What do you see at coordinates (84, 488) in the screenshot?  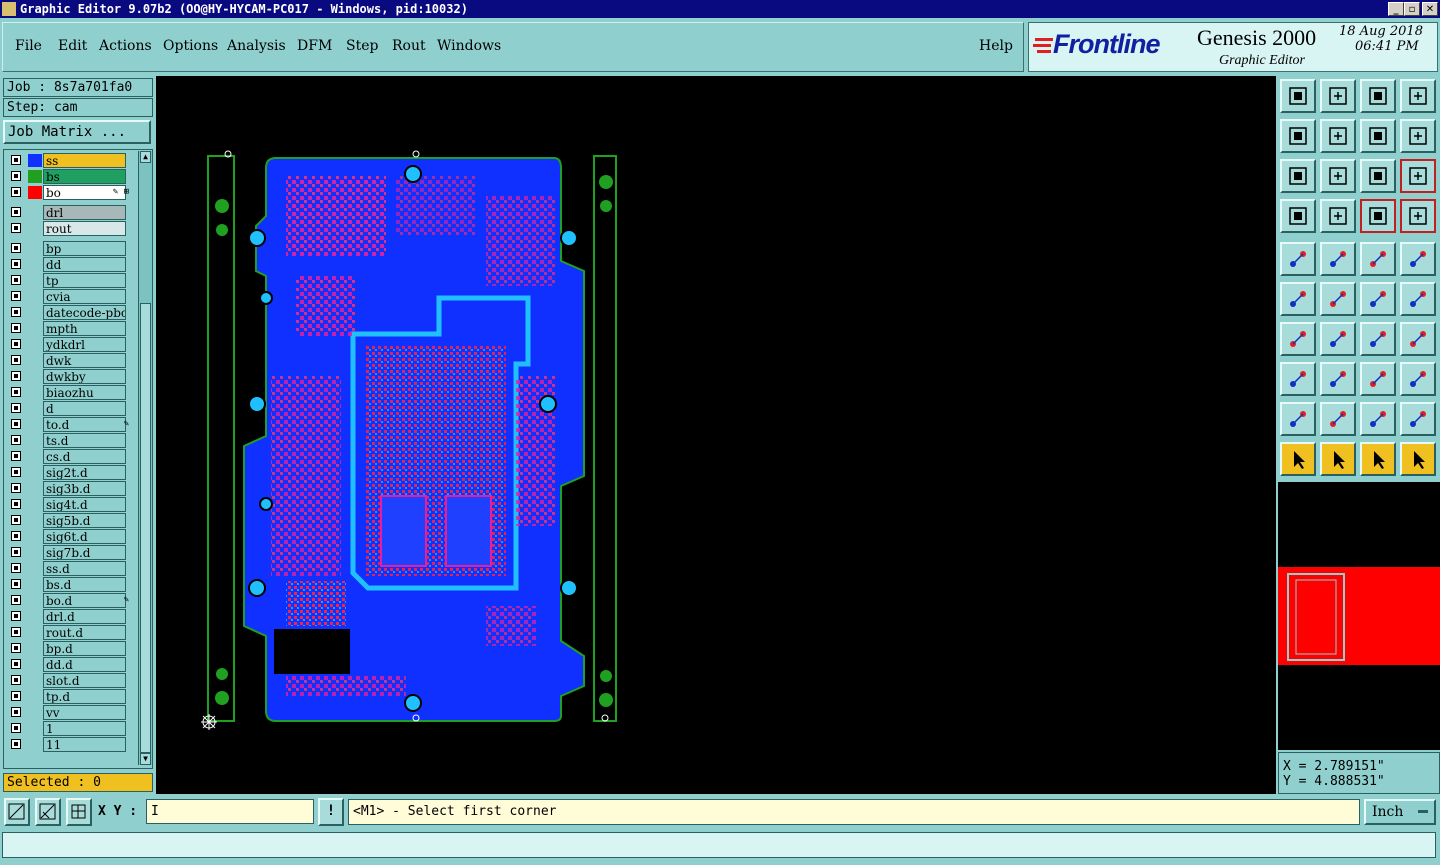 I see `layer-name: sig3b.d` at bounding box center [84, 488].